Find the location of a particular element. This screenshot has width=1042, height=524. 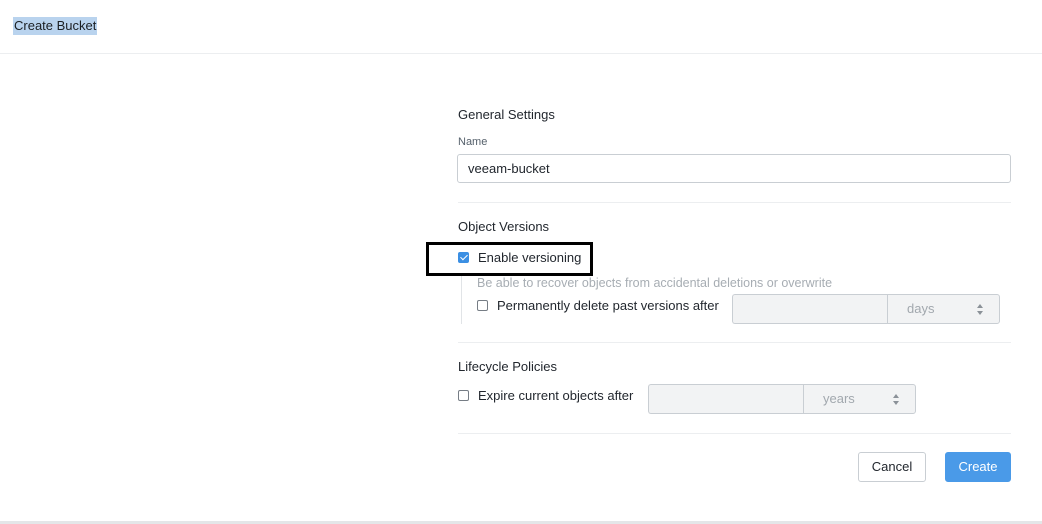

page-header is located at coordinates (521, 27).